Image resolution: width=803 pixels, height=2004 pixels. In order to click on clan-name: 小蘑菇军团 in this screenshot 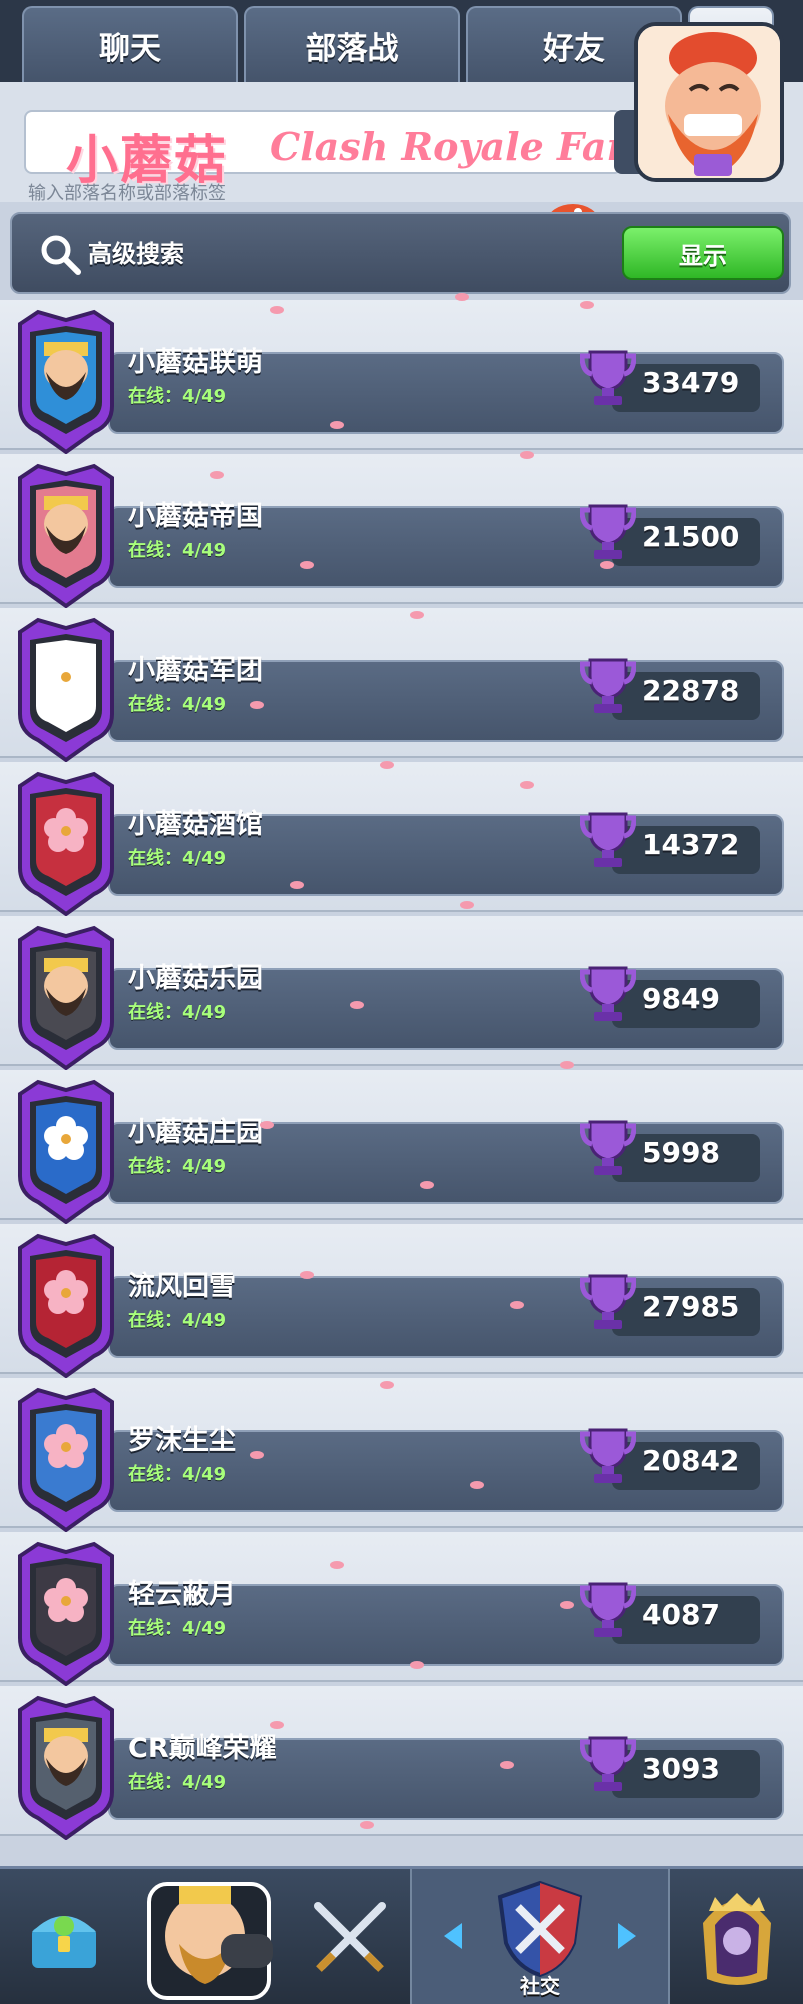, I will do `click(195, 670)`.